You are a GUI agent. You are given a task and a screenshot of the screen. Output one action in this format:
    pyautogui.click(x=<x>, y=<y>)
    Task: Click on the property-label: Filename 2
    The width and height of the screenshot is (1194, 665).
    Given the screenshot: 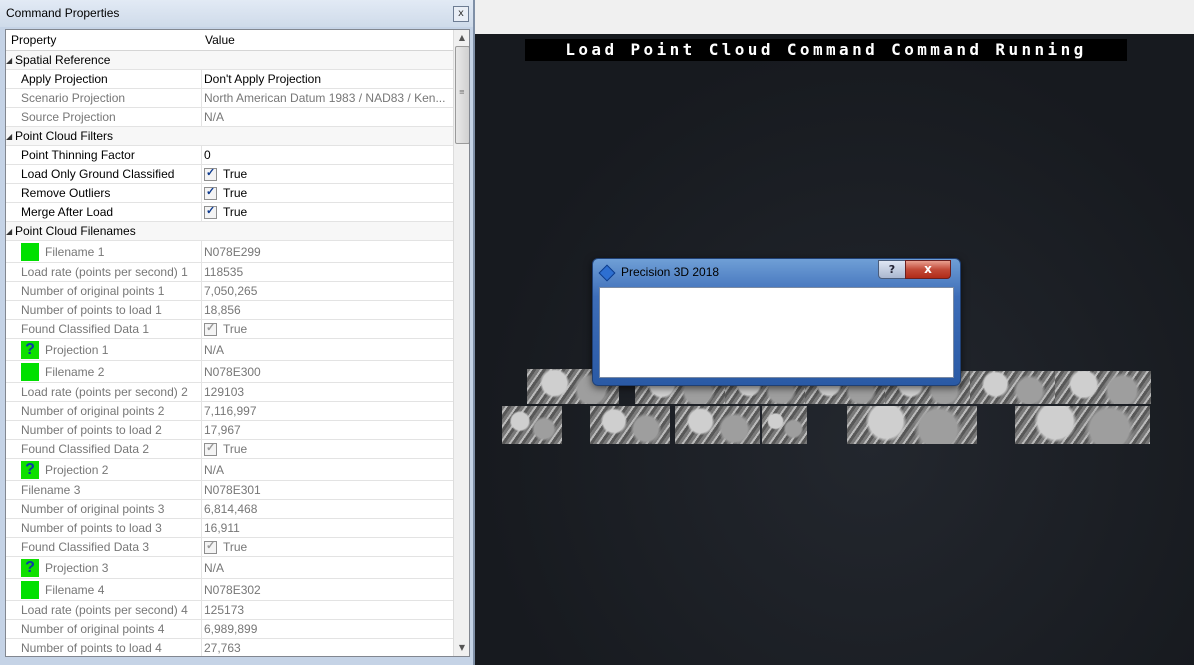 What is the action you would take?
    pyautogui.click(x=75, y=371)
    